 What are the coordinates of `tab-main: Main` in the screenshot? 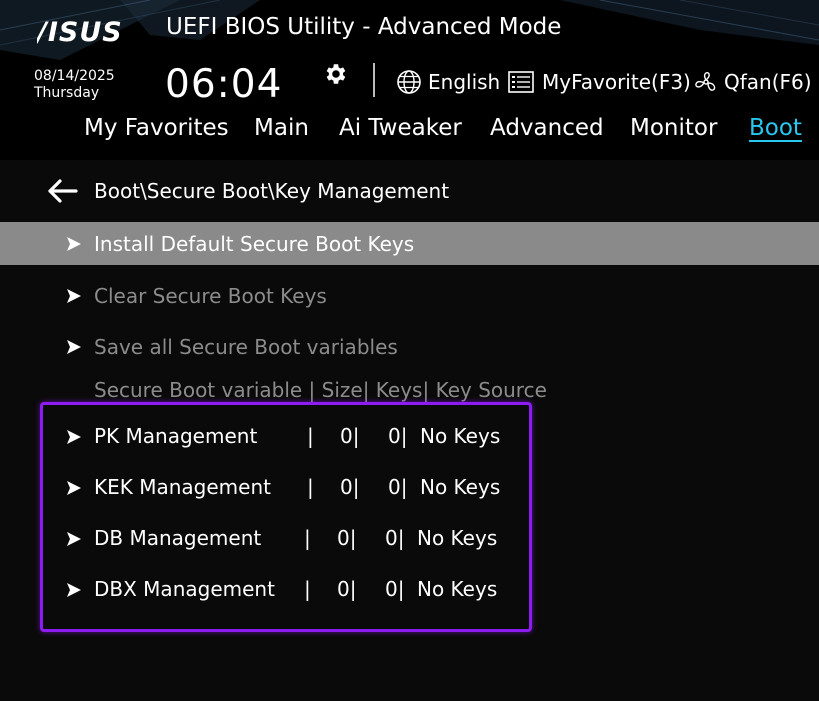 It's located at (281, 128).